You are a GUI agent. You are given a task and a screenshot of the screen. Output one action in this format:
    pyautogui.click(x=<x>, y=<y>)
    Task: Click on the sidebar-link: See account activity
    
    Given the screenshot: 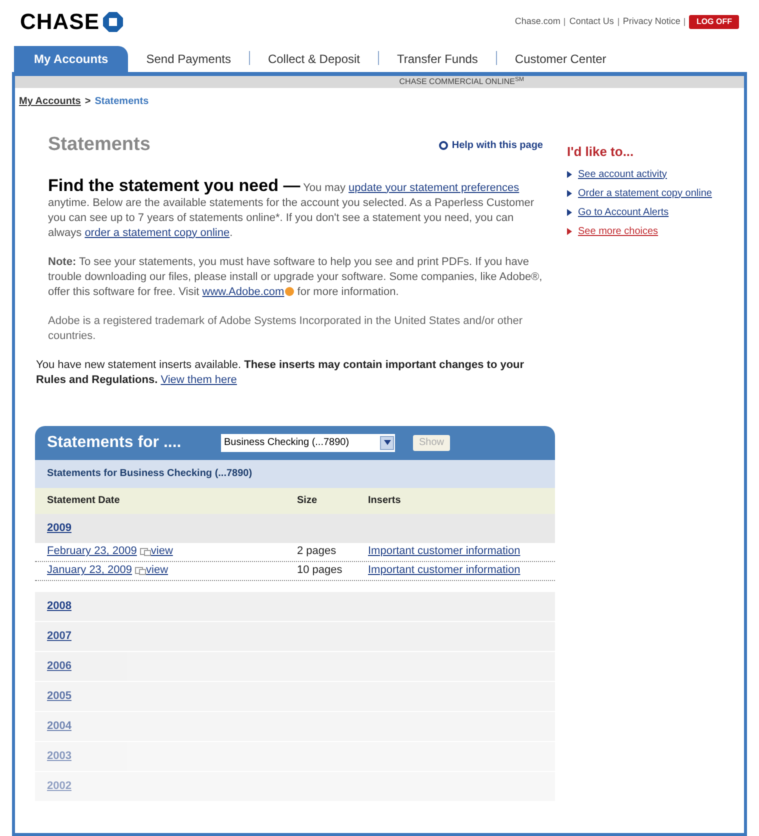 What is the action you would take?
    pyautogui.click(x=622, y=174)
    